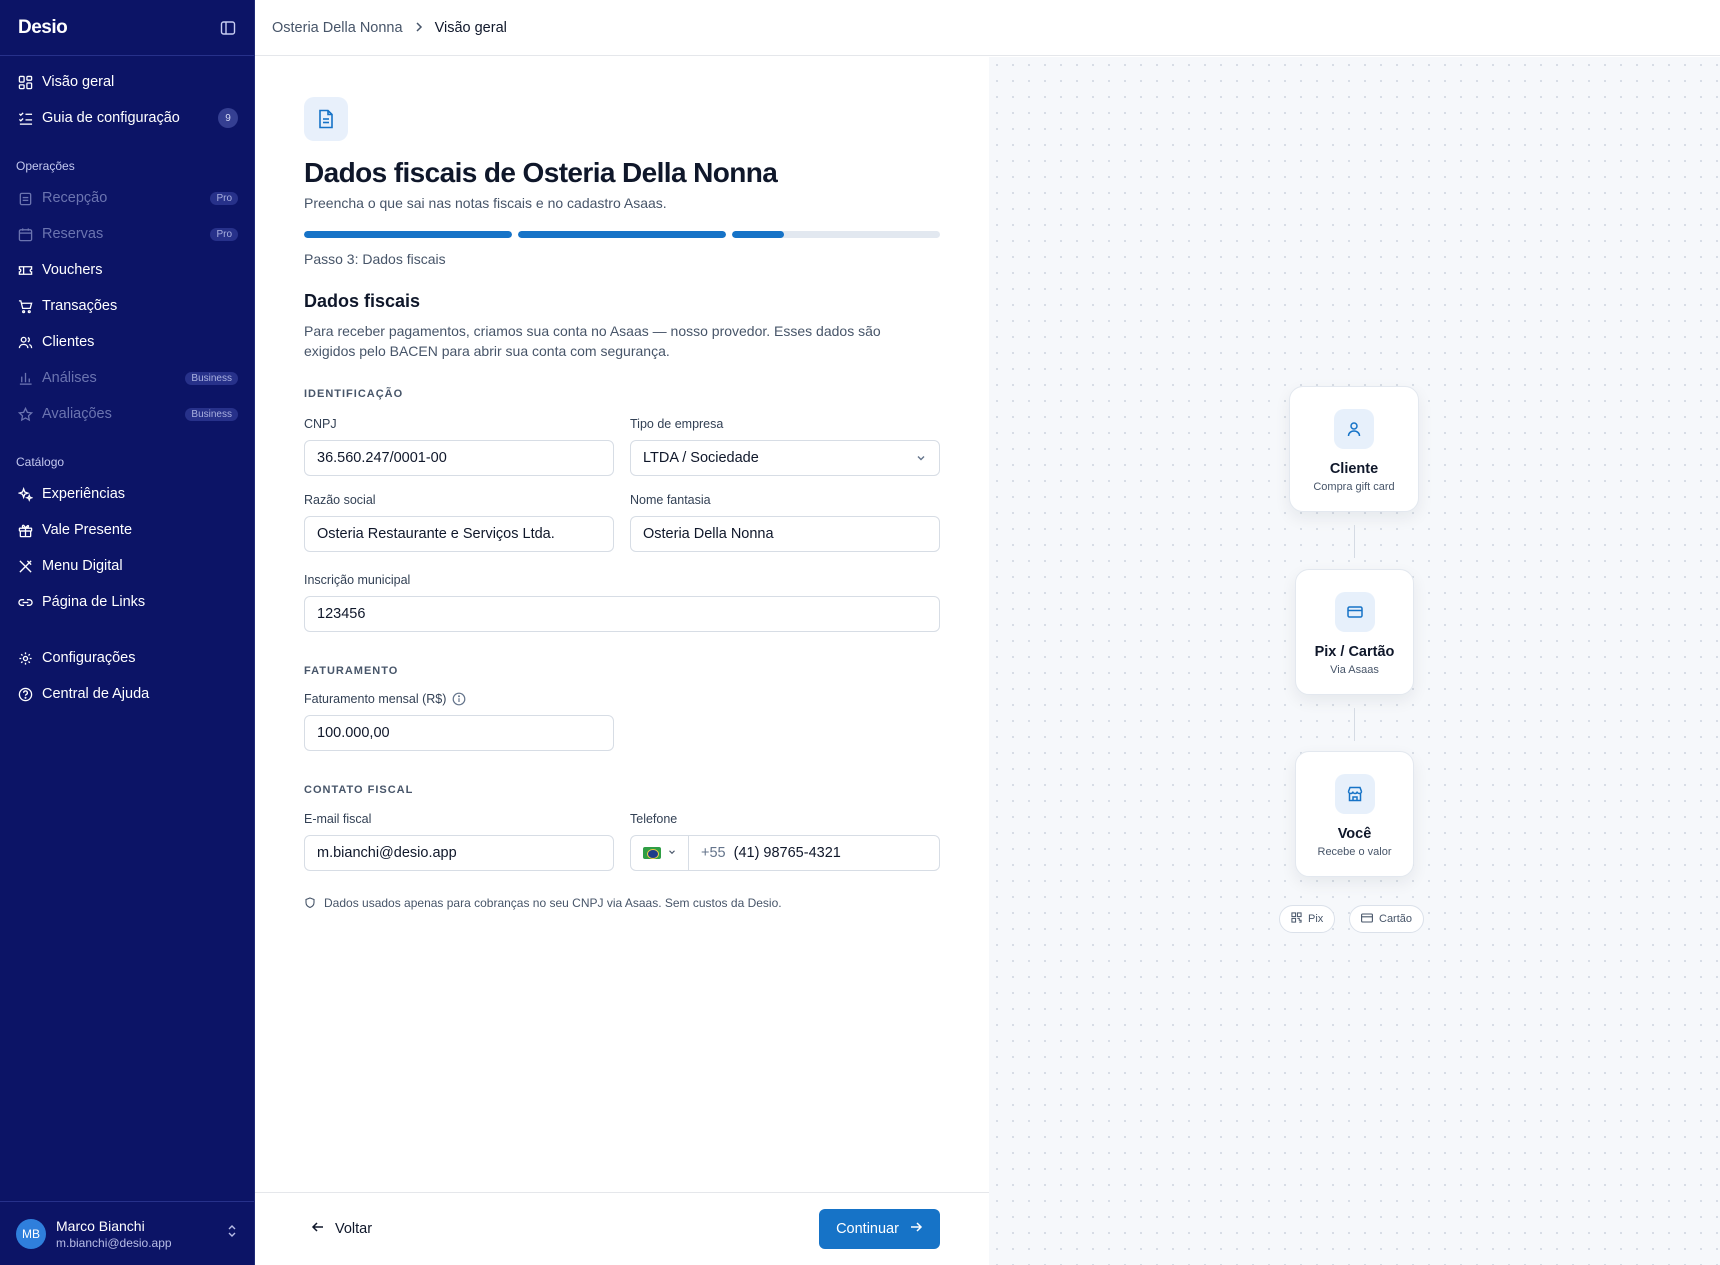  What do you see at coordinates (470, 27) in the screenshot?
I see `breadcrumb-item-current: Visão geral` at bounding box center [470, 27].